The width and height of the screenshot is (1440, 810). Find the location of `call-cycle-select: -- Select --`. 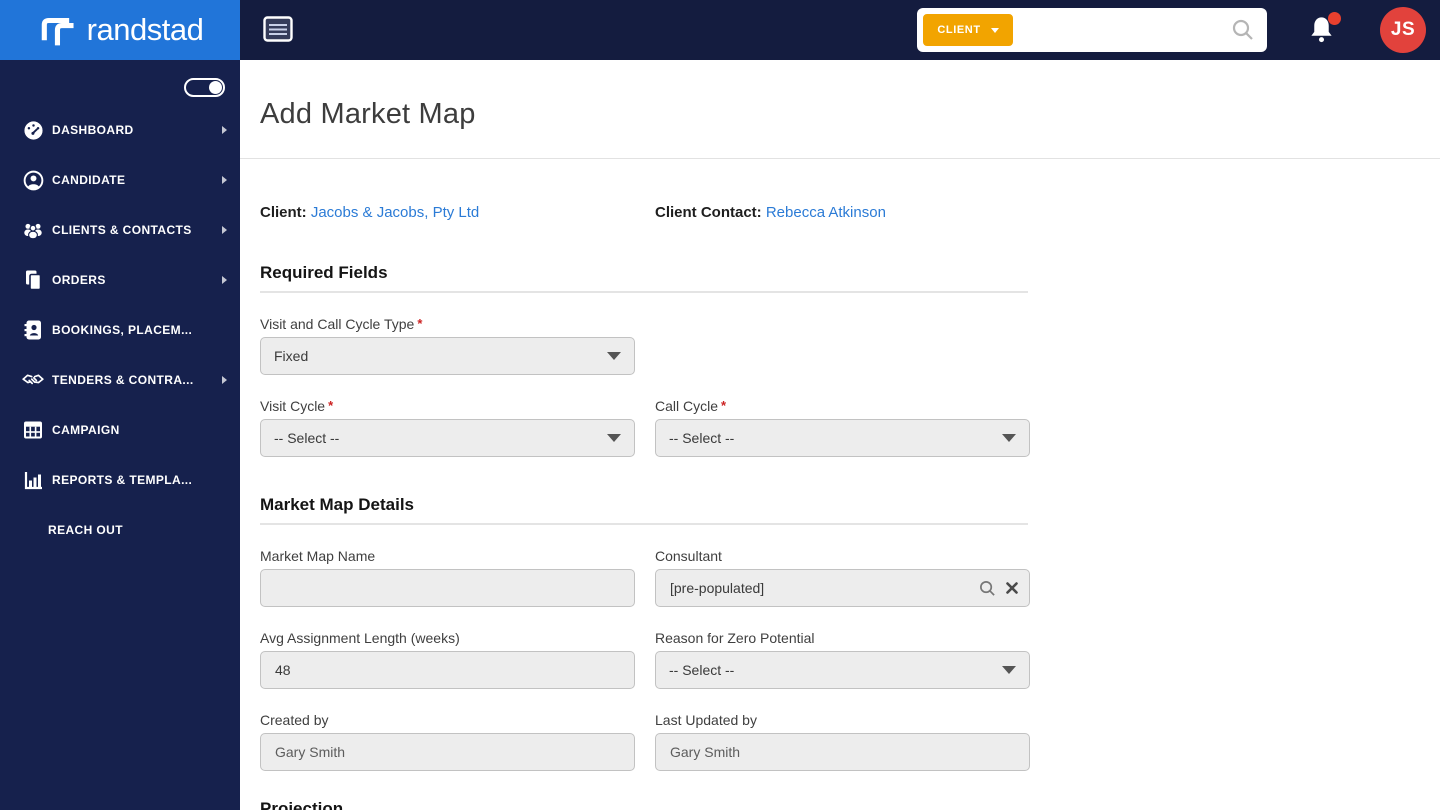

call-cycle-select: -- Select -- is located at coordinates (842, 438).